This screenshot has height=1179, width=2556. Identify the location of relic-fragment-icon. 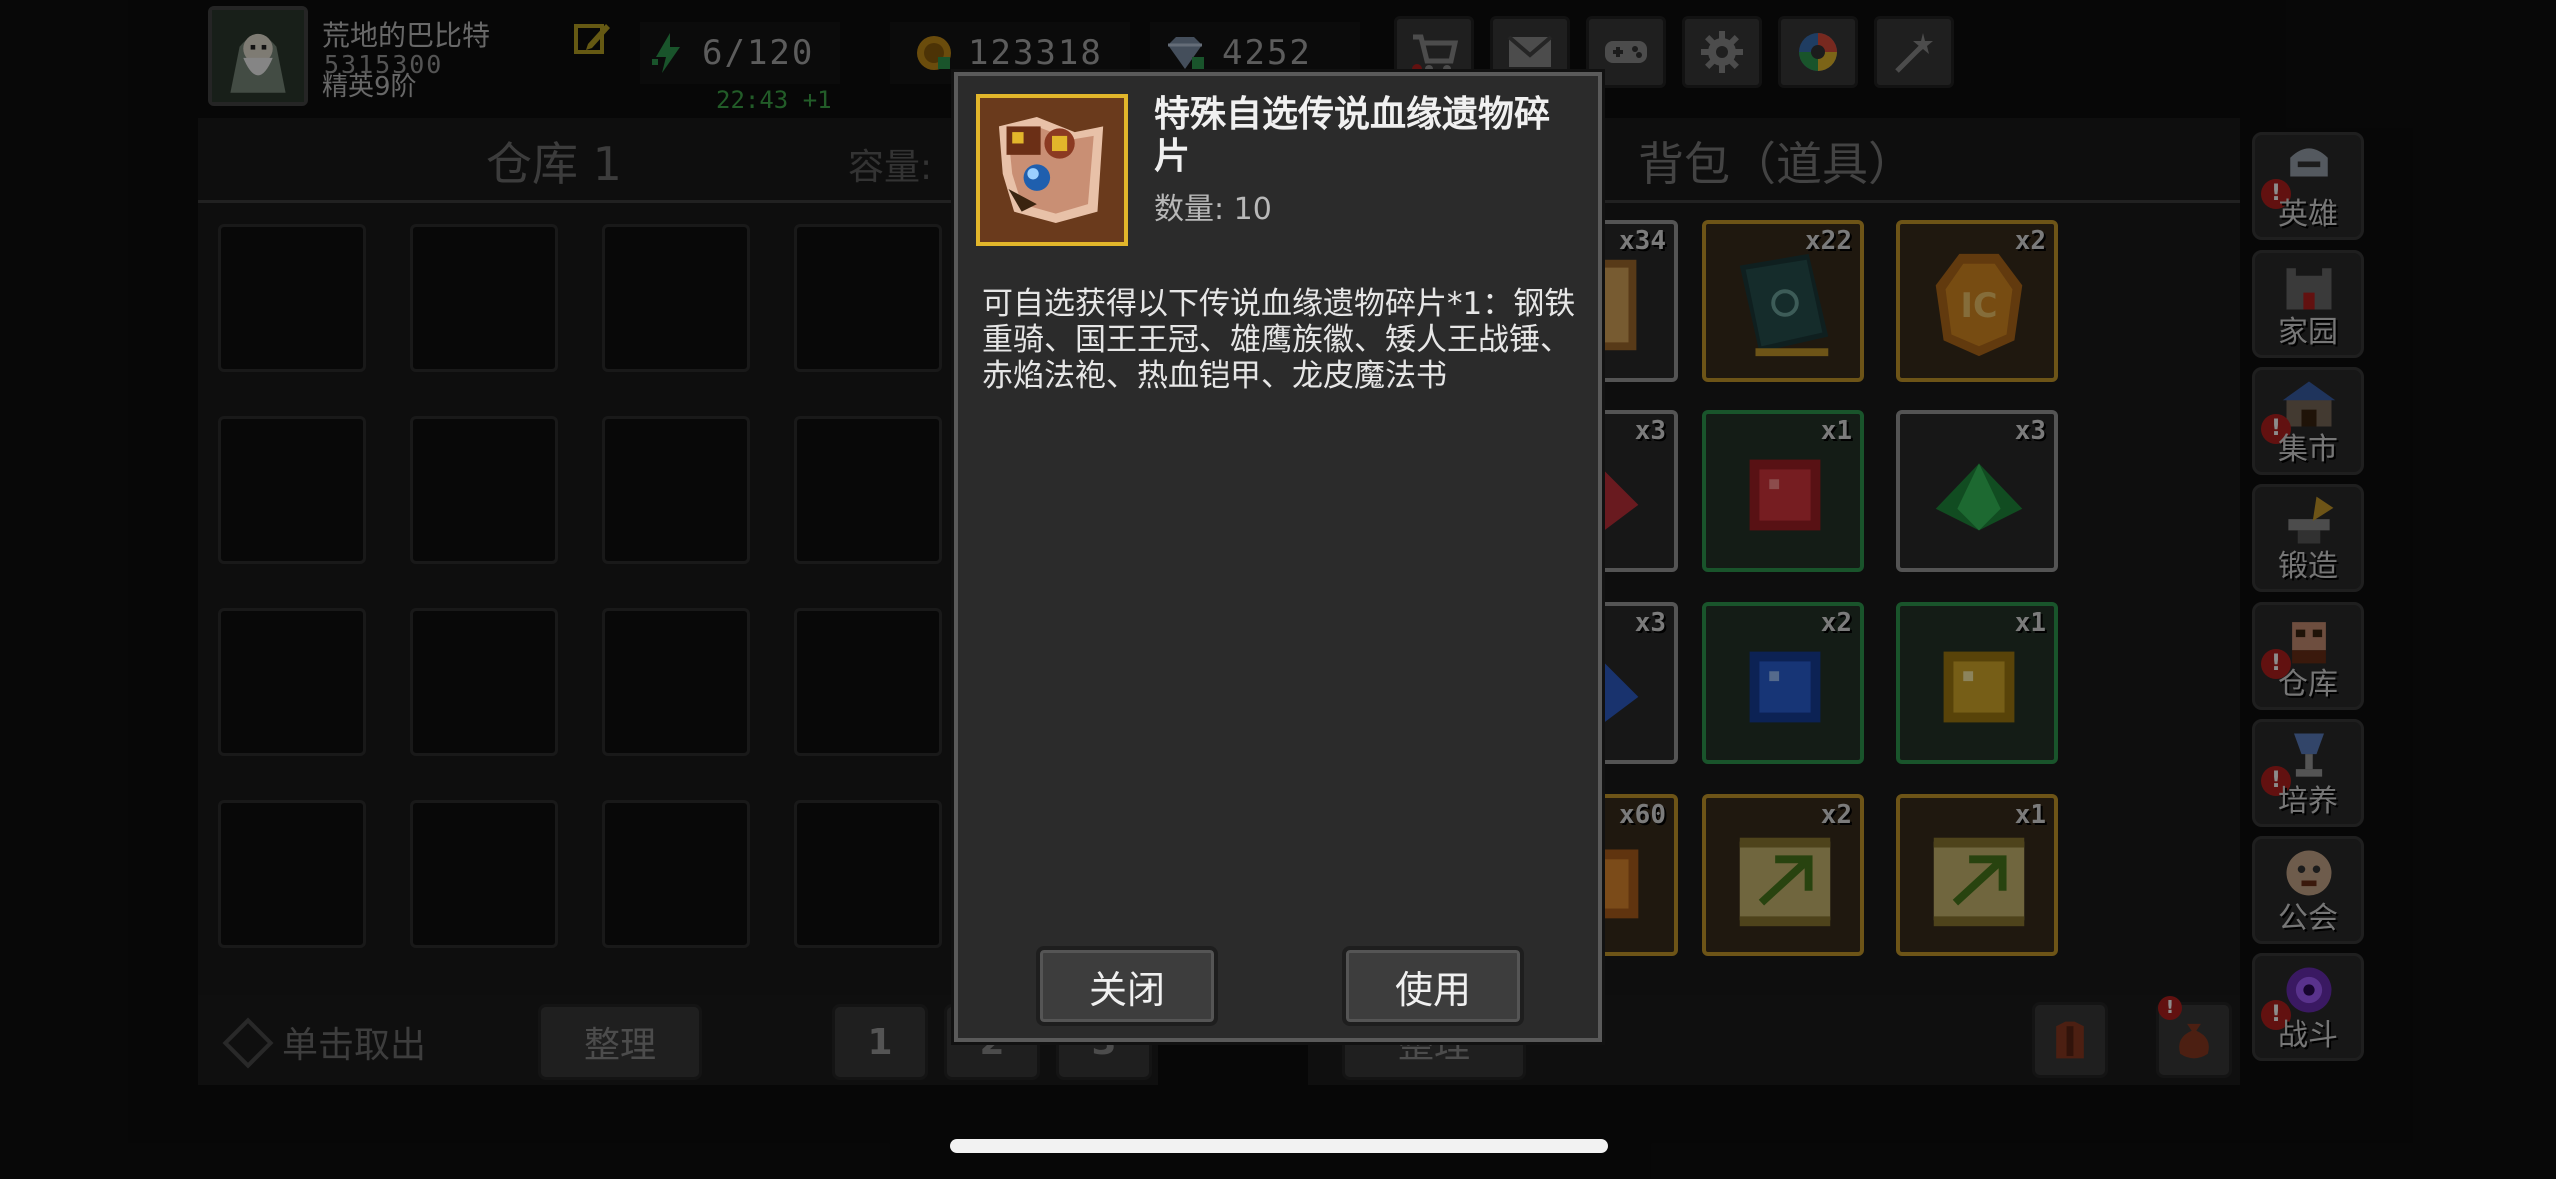
(1052, 170).